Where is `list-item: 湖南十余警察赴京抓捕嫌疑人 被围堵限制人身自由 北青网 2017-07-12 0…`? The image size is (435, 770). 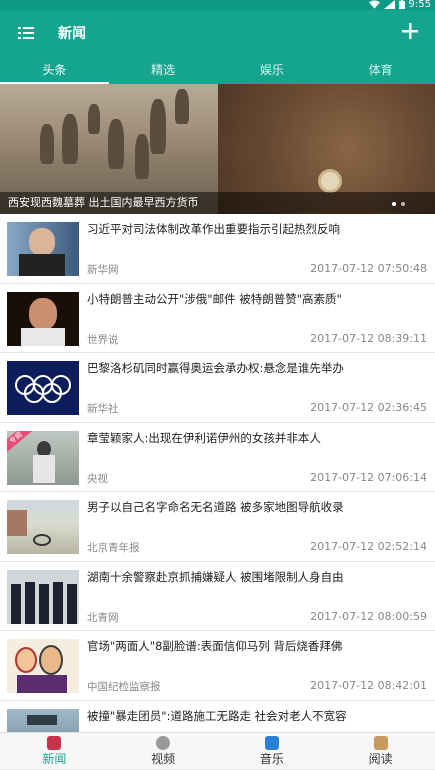 list-item: 湖南十余警察赴京抓捕嫌疑人 被围堵限制人身自由 北青网 2017-07-12 0… is located at coordinates (217, 597).